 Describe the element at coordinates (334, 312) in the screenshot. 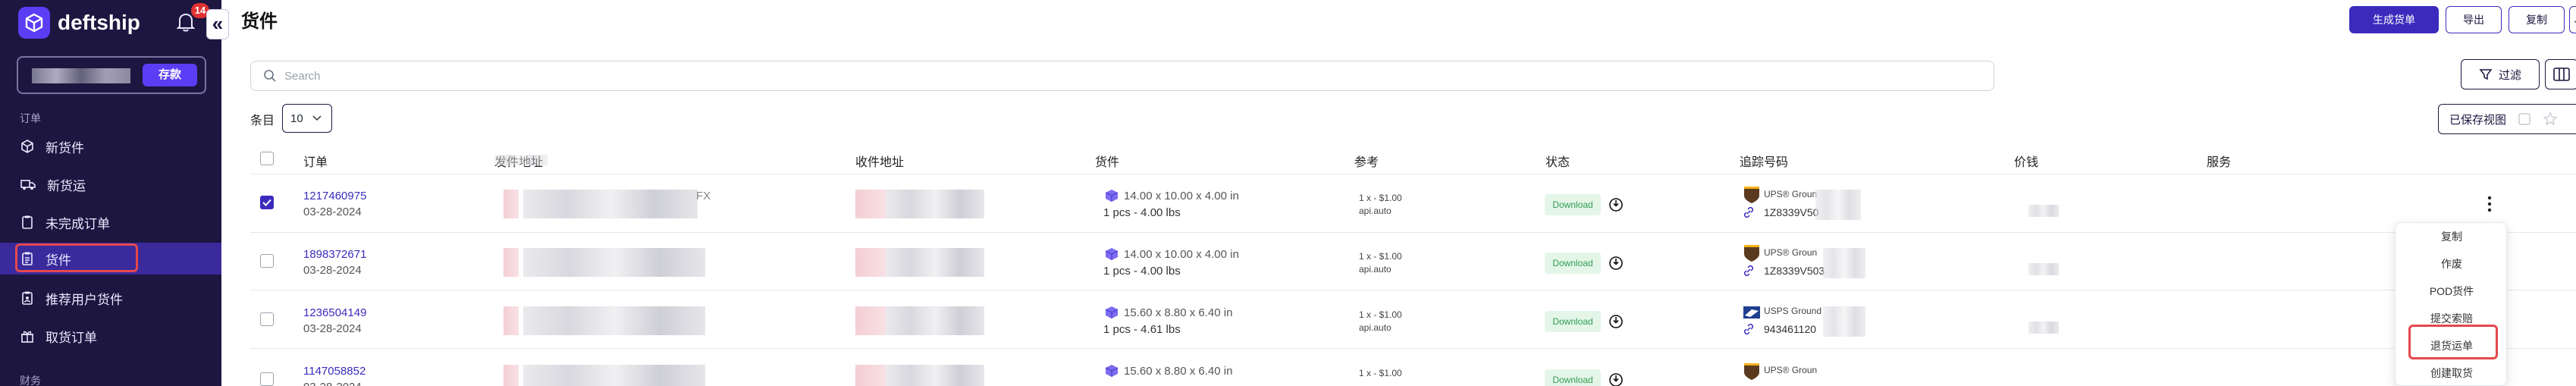

I see `order-id-link: 1236504149` at that location.